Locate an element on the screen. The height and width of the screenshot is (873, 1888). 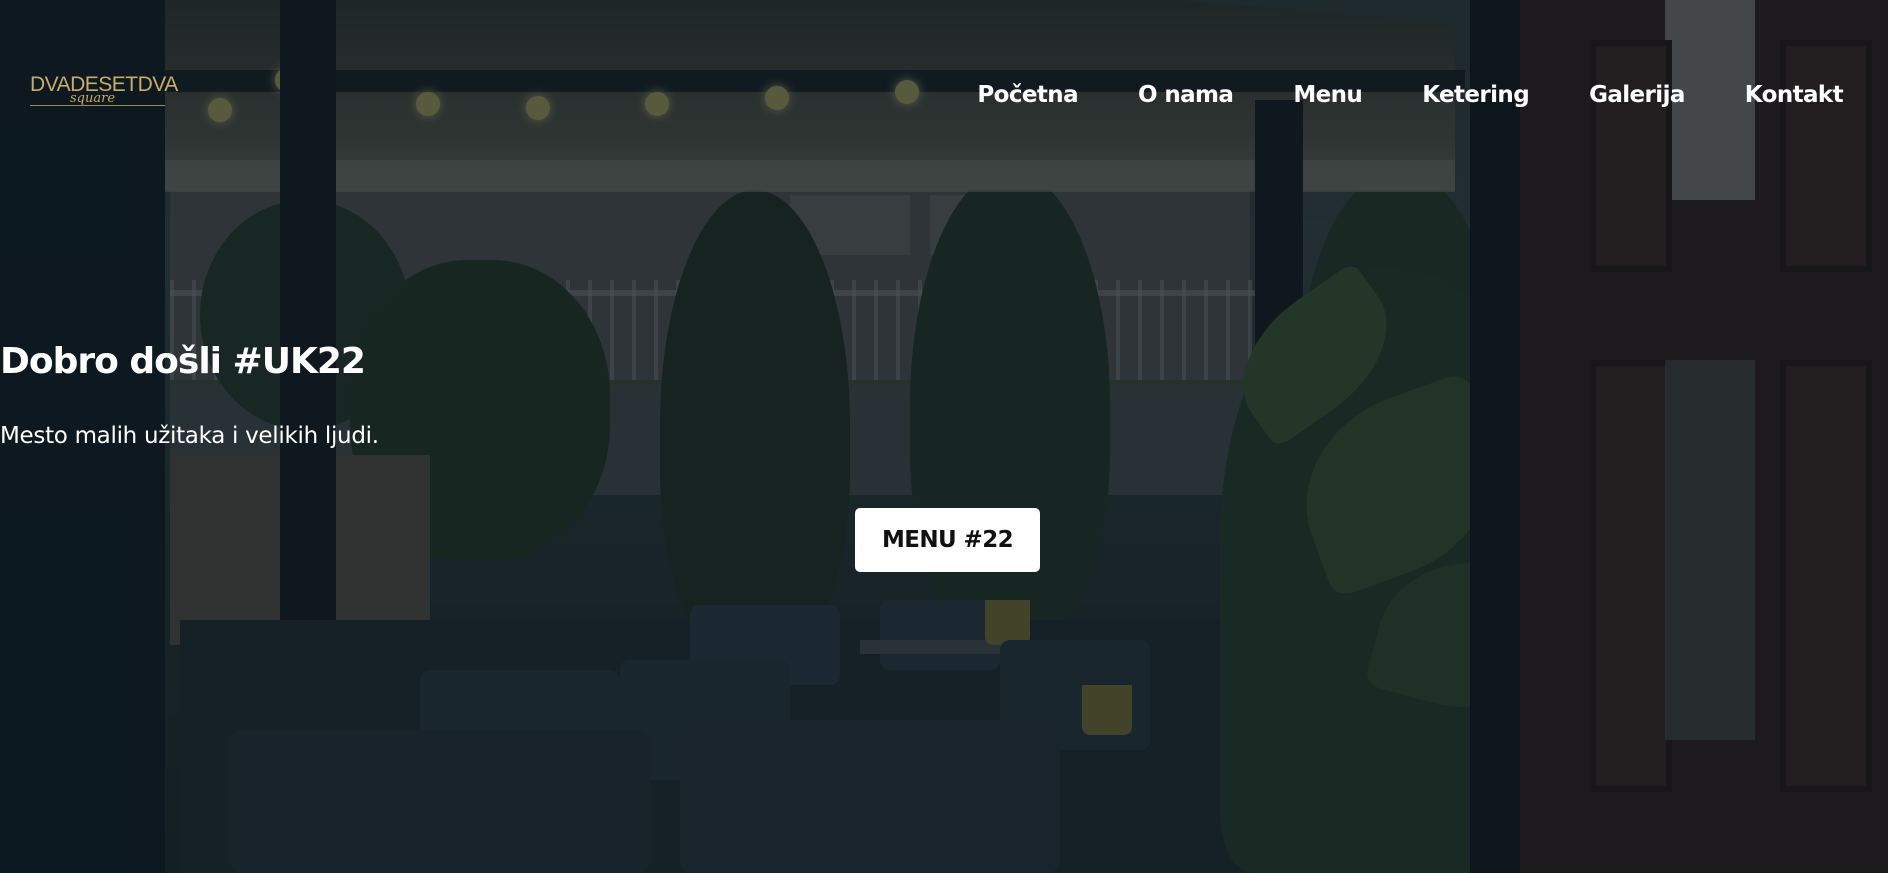
nav-item-ketering: Ketering is located at coordinates (1475, 95).